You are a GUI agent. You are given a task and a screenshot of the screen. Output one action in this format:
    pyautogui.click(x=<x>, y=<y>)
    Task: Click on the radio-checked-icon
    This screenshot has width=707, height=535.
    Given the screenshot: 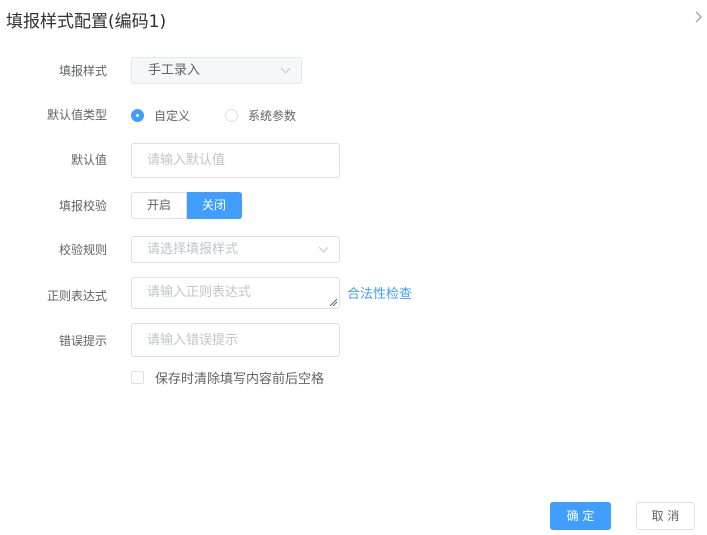 What is the action you would take?
    pyautogui.click(x=137, y=115)
    